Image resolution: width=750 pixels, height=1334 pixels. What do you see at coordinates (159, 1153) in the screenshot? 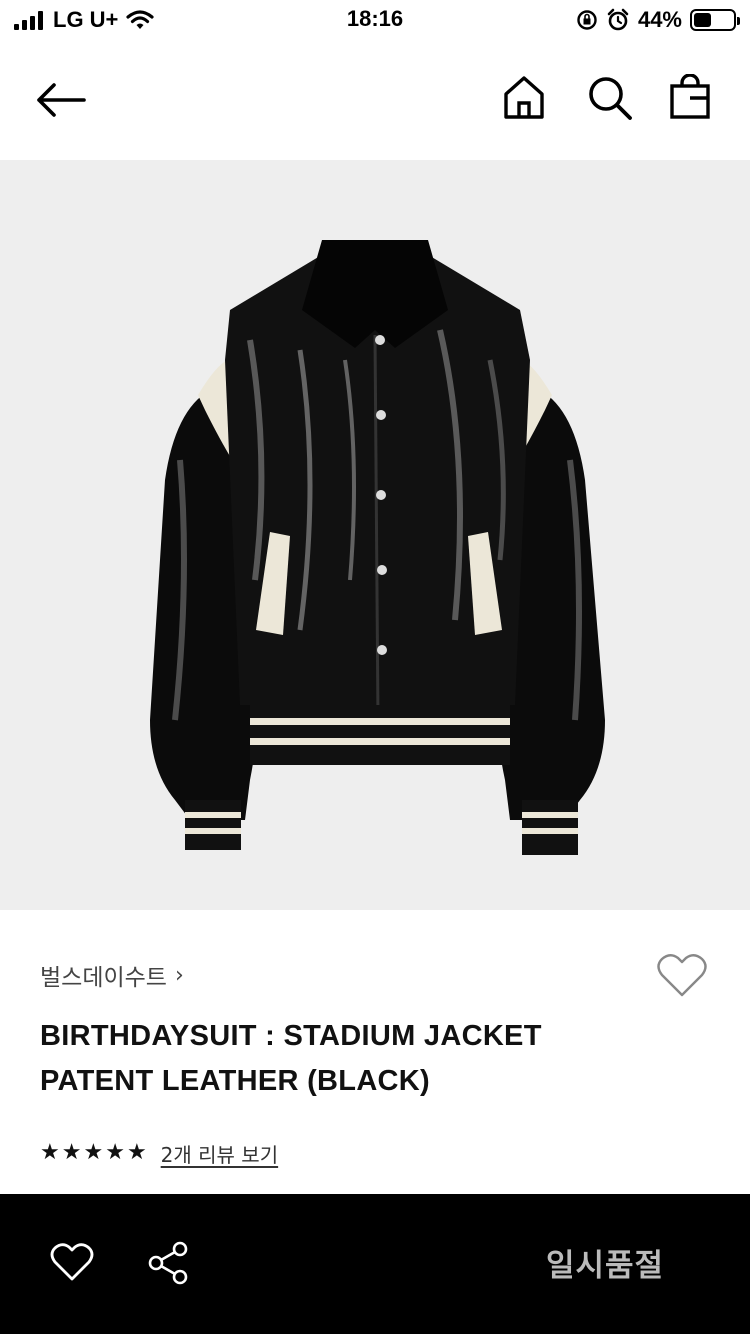
I see `rating-row: ★ ★ ★ ★ ★ 2개 리뷰 보기` at bounding box center [159, 1153].